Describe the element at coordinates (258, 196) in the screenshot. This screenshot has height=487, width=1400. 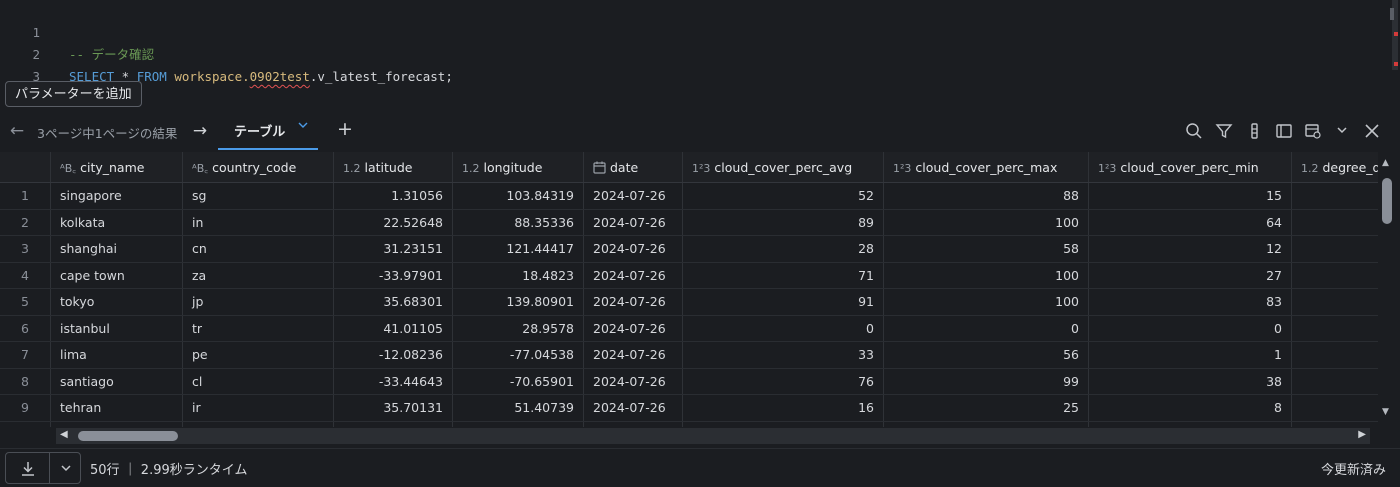
I see `country-code-cell: sg` at that location.